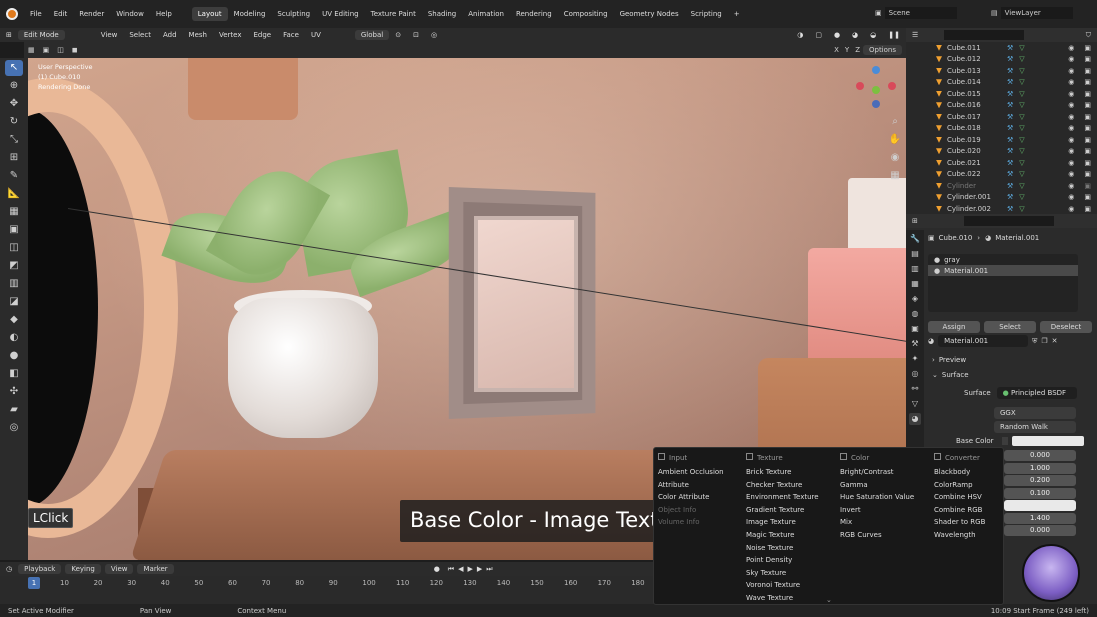  Describe the element at coordinates (372, 35) in the screenshot. I see `transform-orientation: Global` at that location.